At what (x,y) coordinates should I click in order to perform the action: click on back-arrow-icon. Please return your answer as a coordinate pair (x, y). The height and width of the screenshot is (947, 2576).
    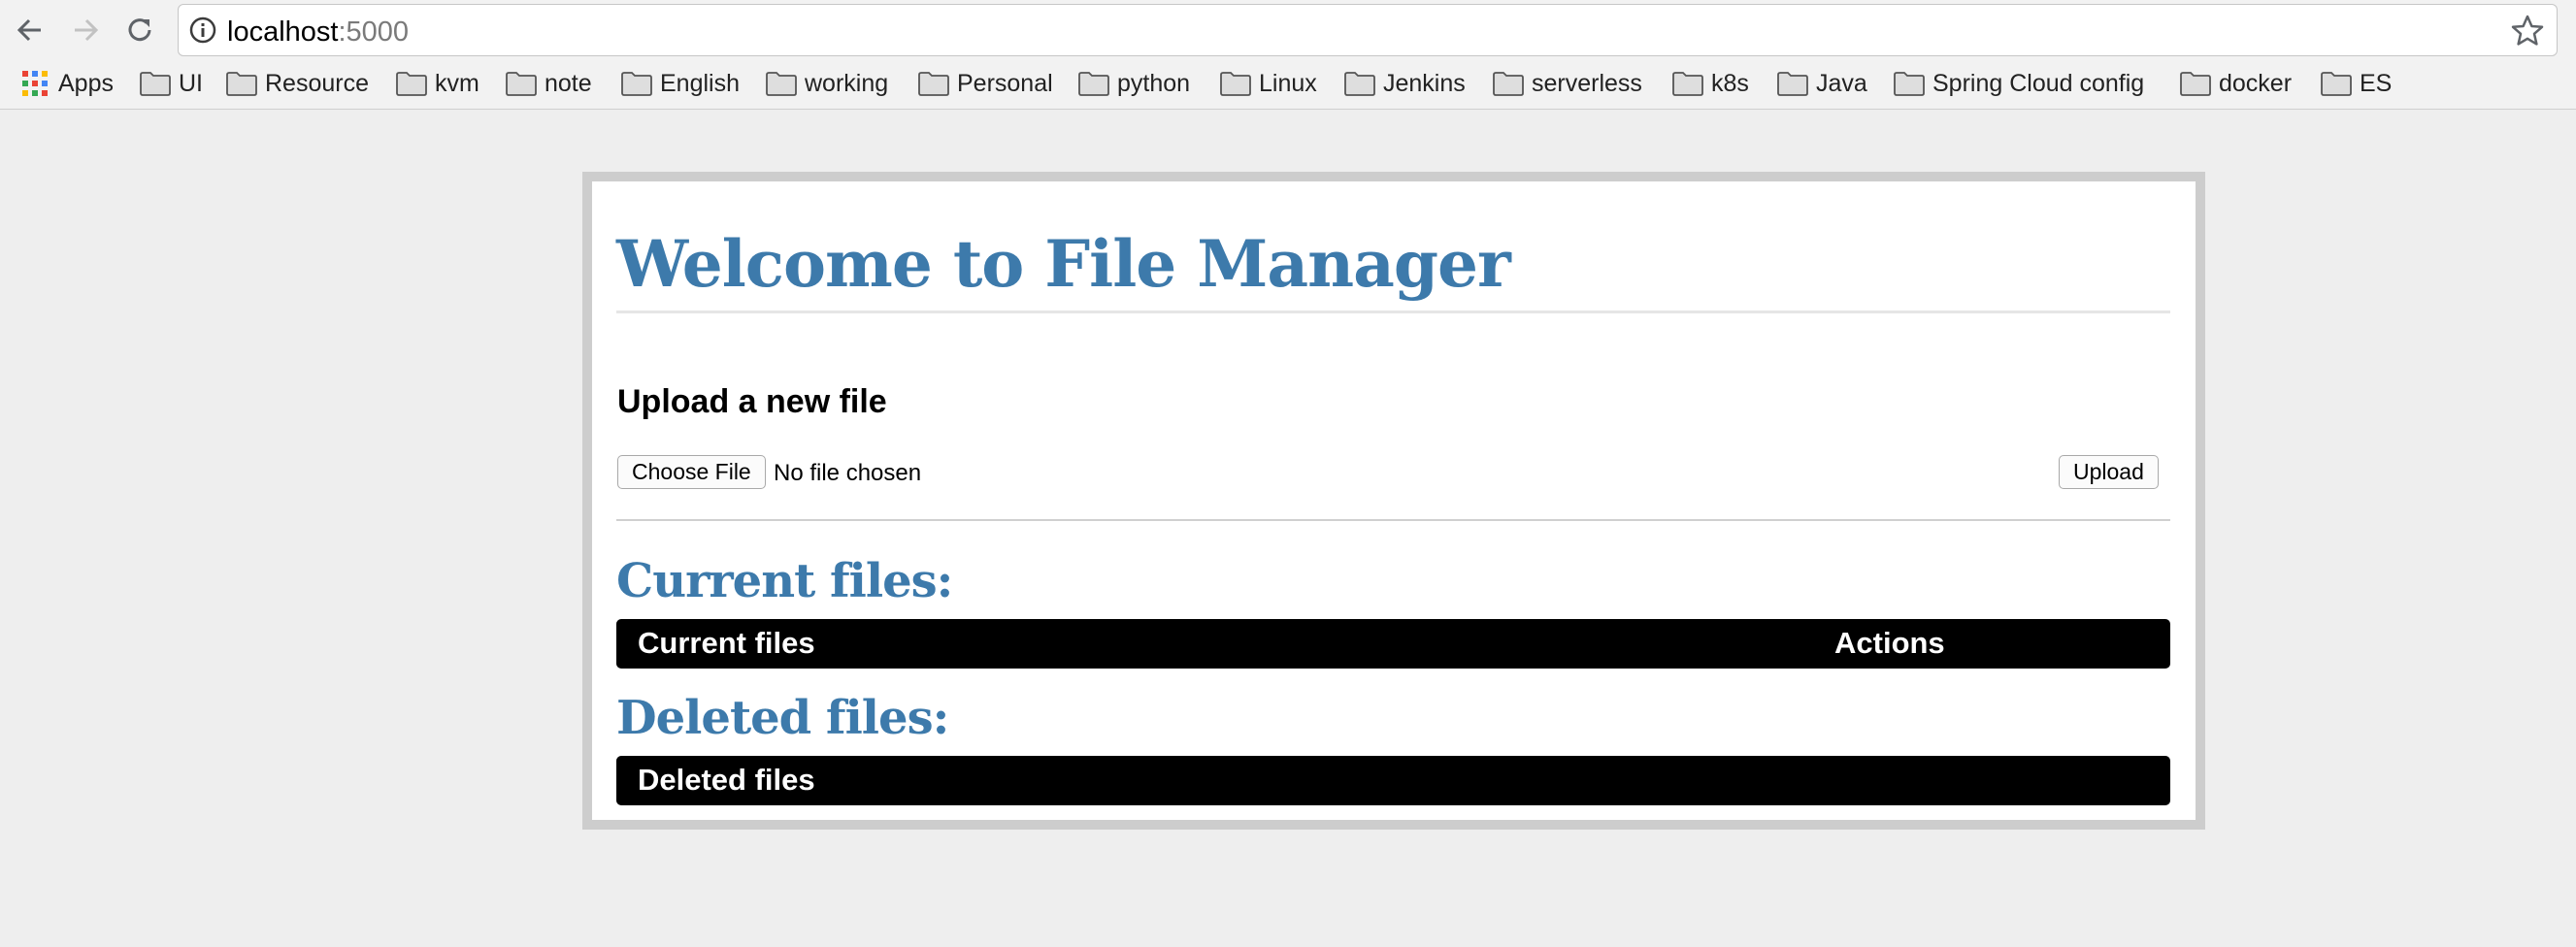
    Looking at the image, I should click on (29, 30).